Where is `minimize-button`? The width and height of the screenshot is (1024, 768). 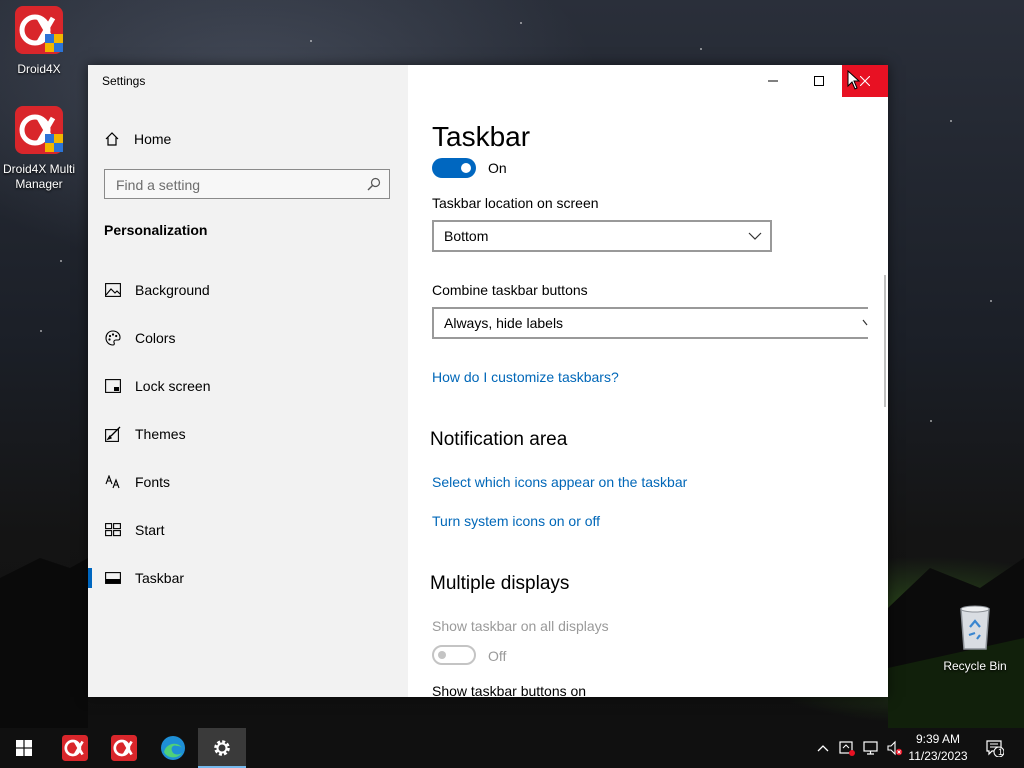 minimize-button is located at coordinates (773, 81).